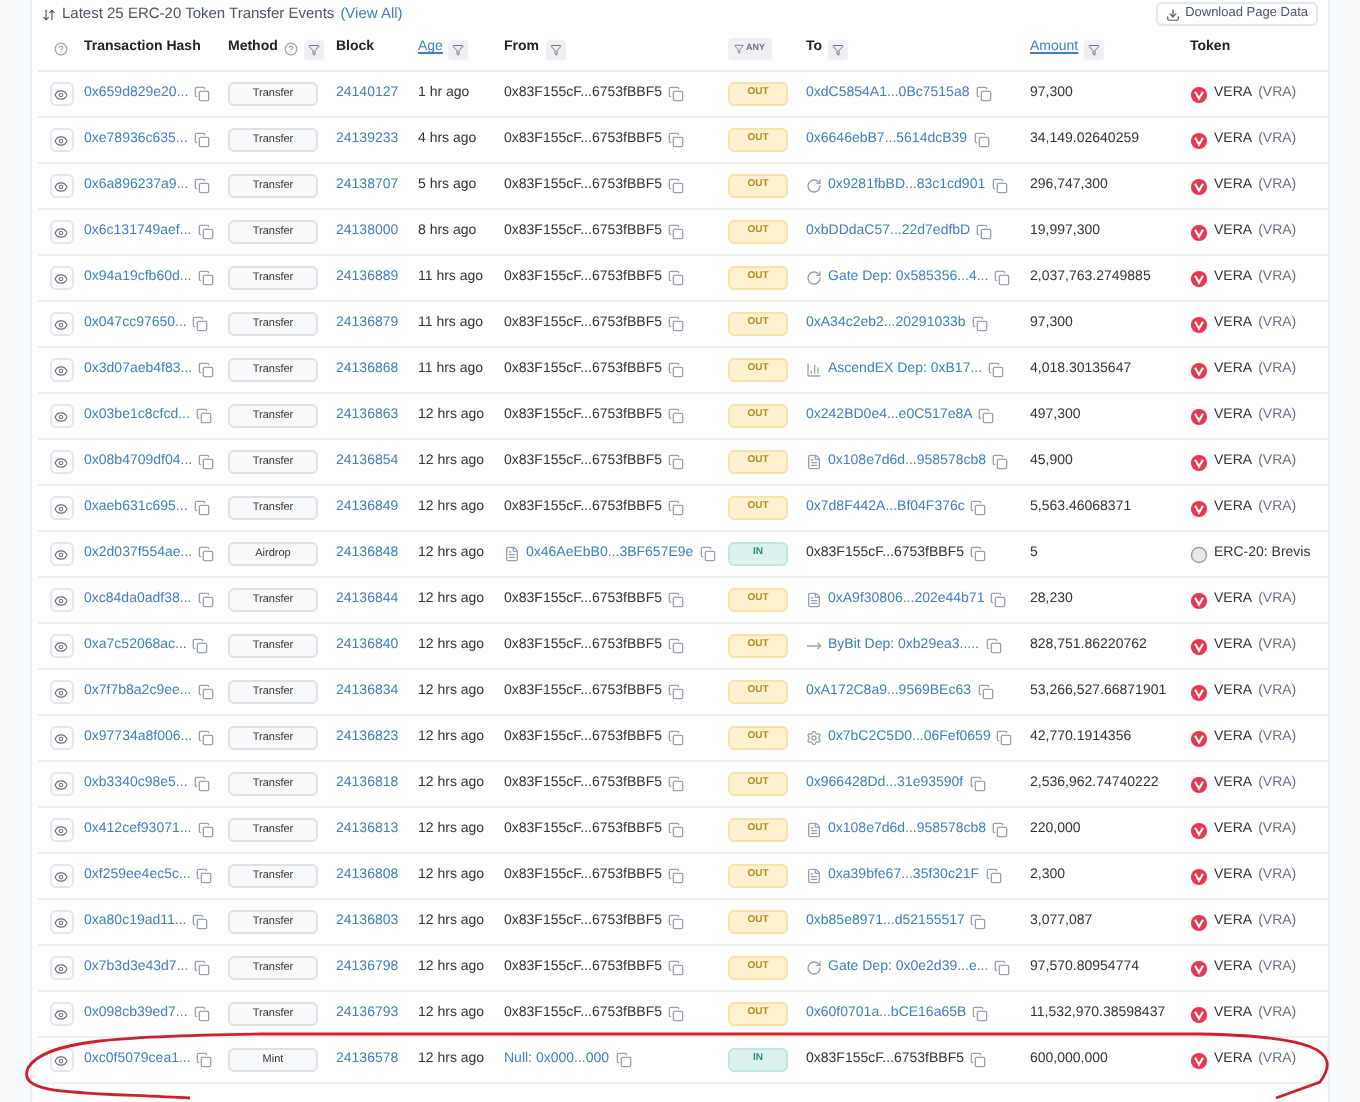 The width and height of the screenshot is (1360, 1102). I want to click on circular-arrow-icon, so click(814, 968).